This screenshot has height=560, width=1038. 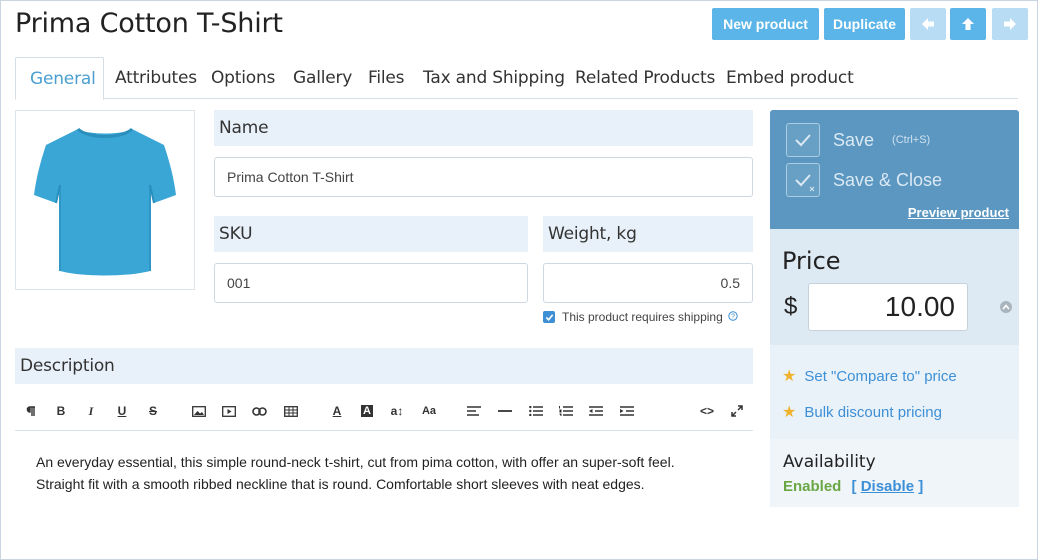 I want to click on new-product-button: New product, so click(x=765, y=24).